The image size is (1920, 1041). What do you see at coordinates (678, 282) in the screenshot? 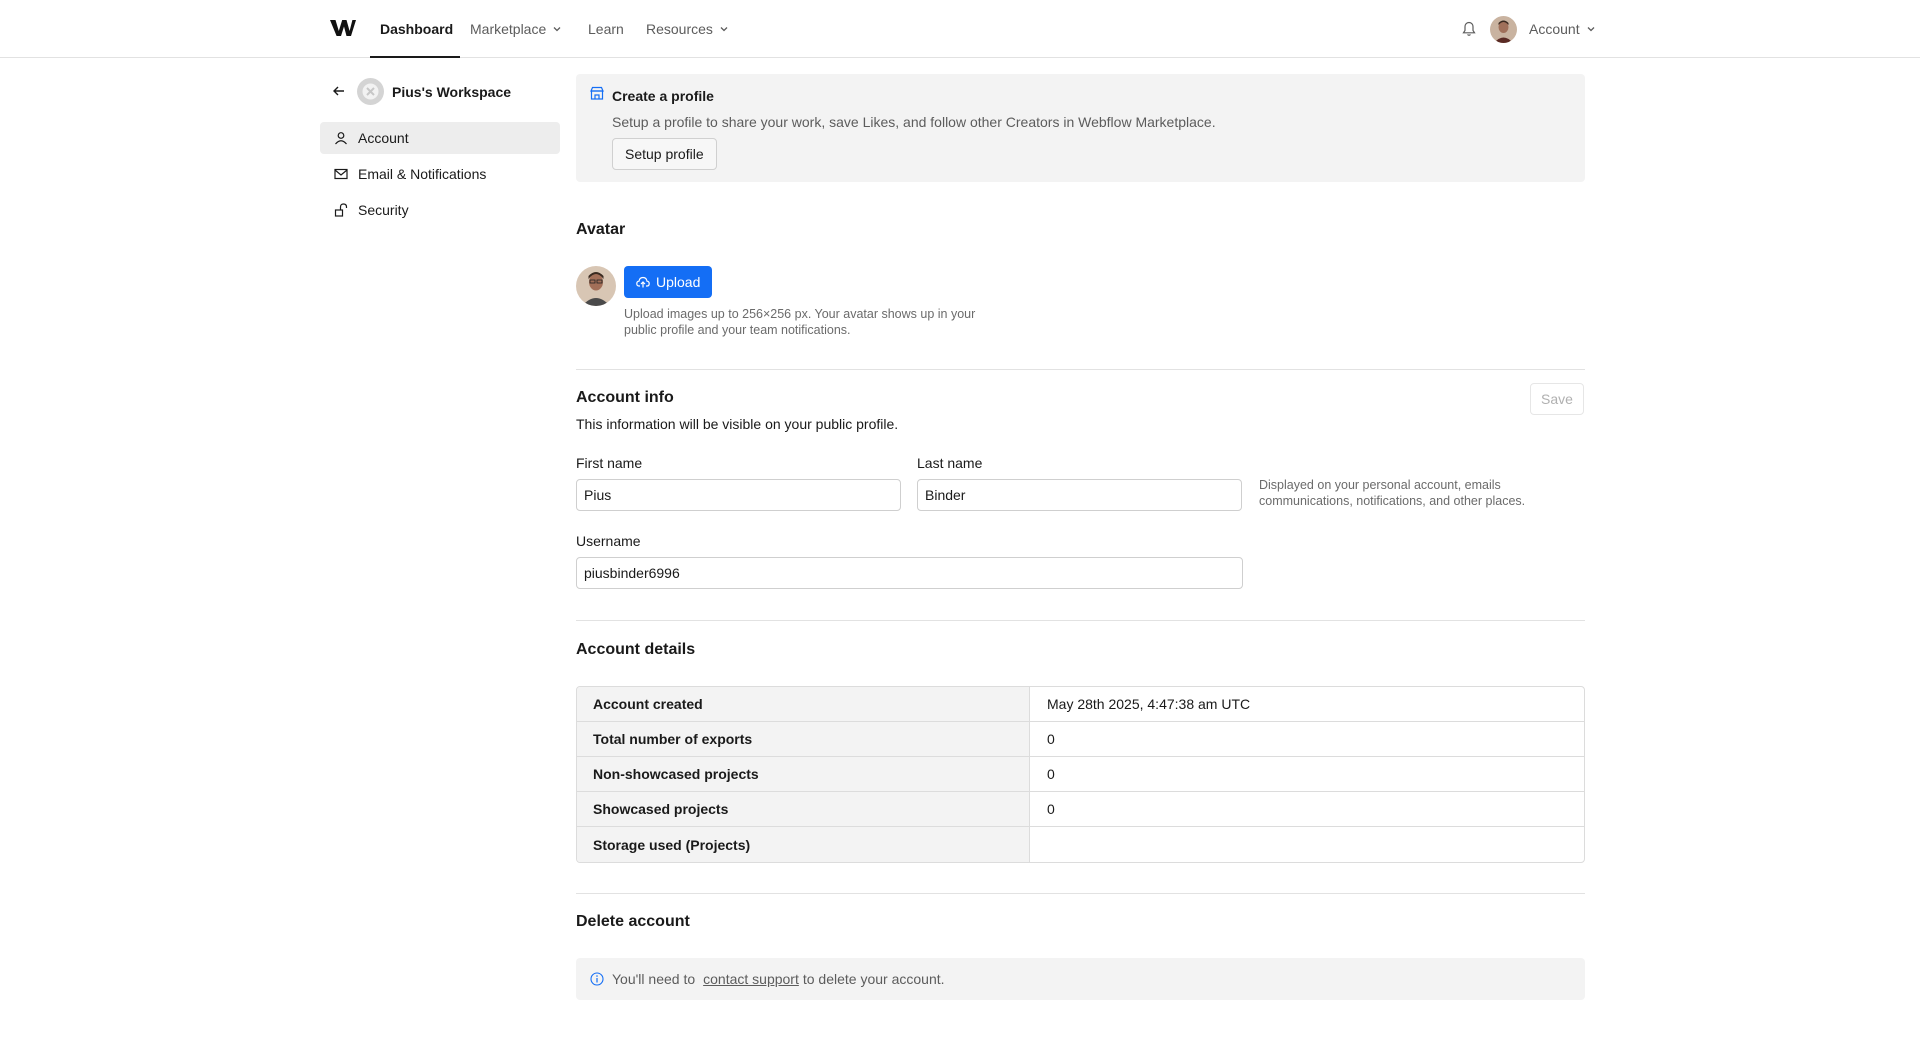
I see `upload-button-label: Upload` at bounding box center [678, 282].